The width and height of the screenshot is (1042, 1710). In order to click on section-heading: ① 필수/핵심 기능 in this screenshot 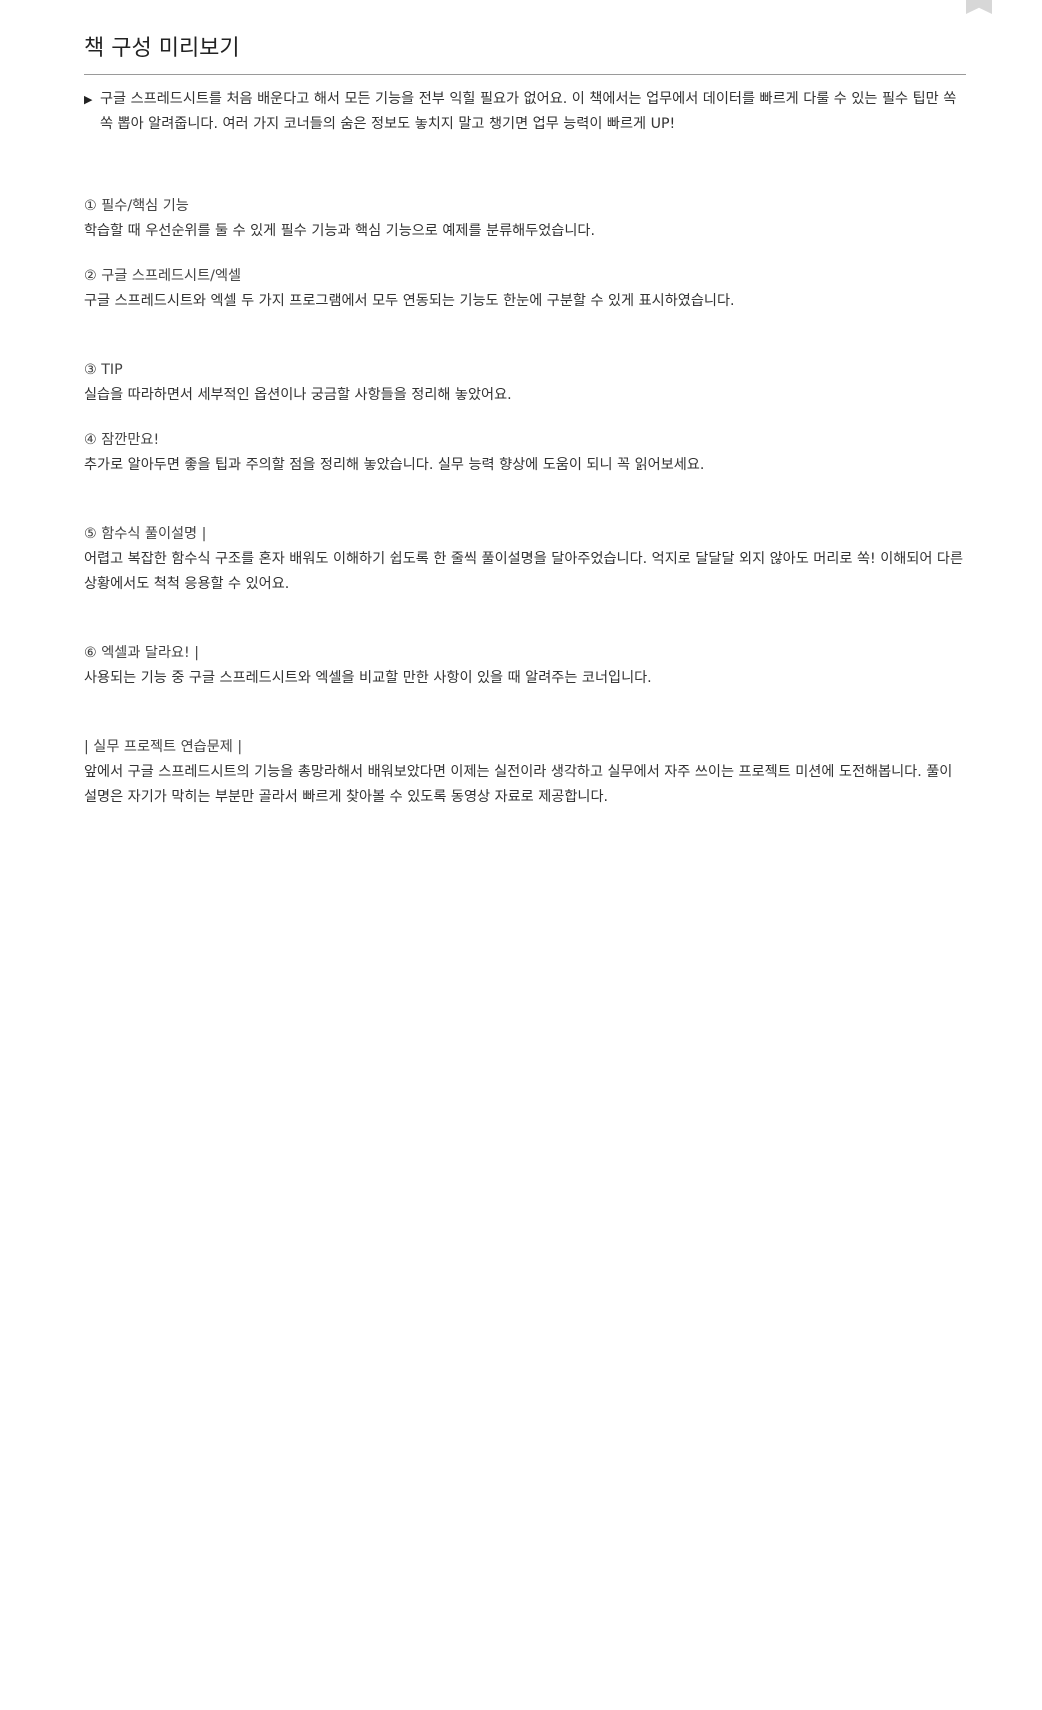, I will do `click(136, 206)`.